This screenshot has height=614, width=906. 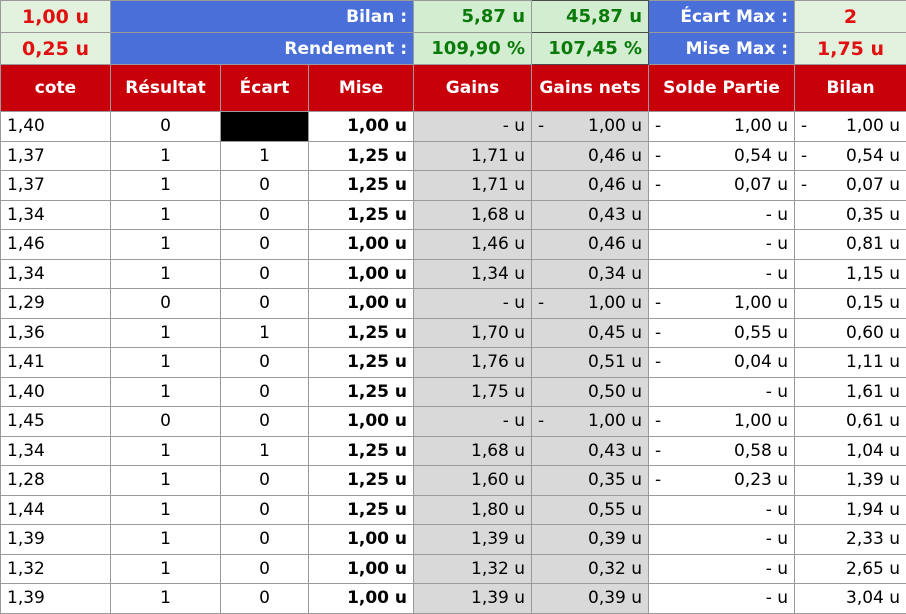 I want to click on cell-gains: 1,46 u, so click(x=473, y=244).